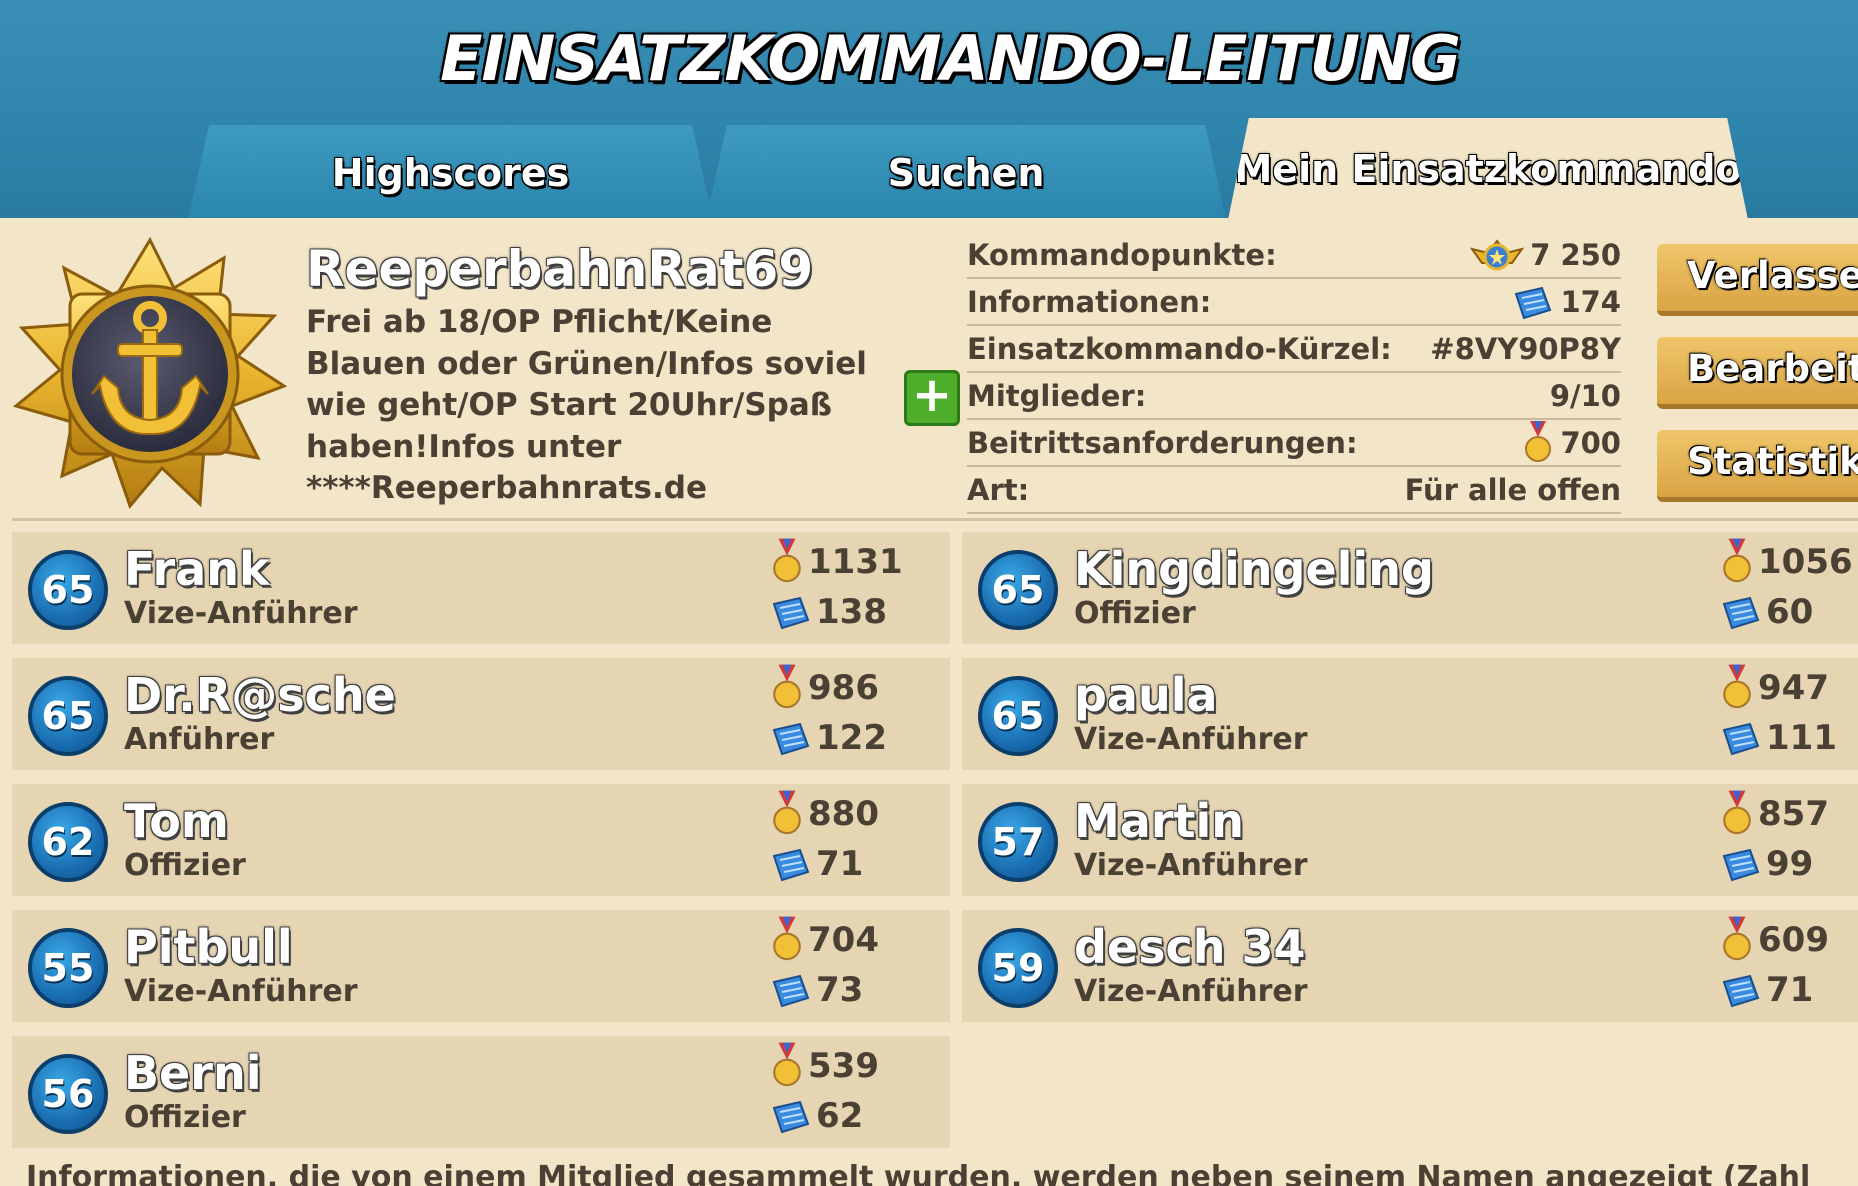  What do you see at coordinates (1525, 348) in the screenshot?
I see `info-value: #8VY90P8Y` at bounding box center [1525, 348].